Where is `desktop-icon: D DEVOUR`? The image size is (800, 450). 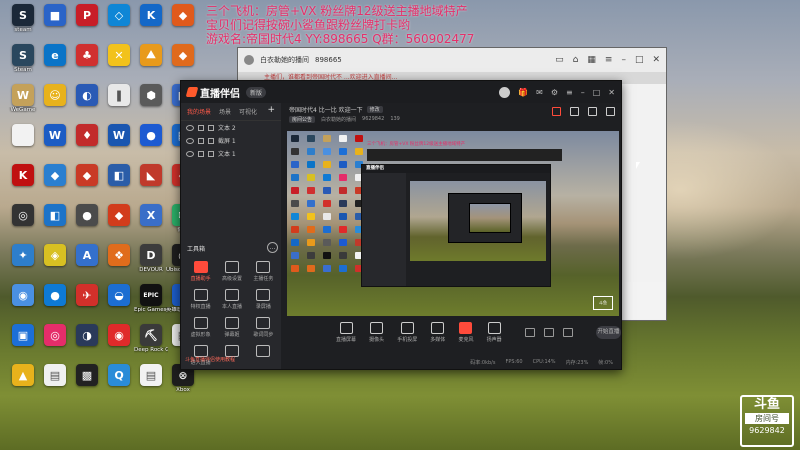 desktop-icon: D DEVOUR is located at coordinates (151, 259).